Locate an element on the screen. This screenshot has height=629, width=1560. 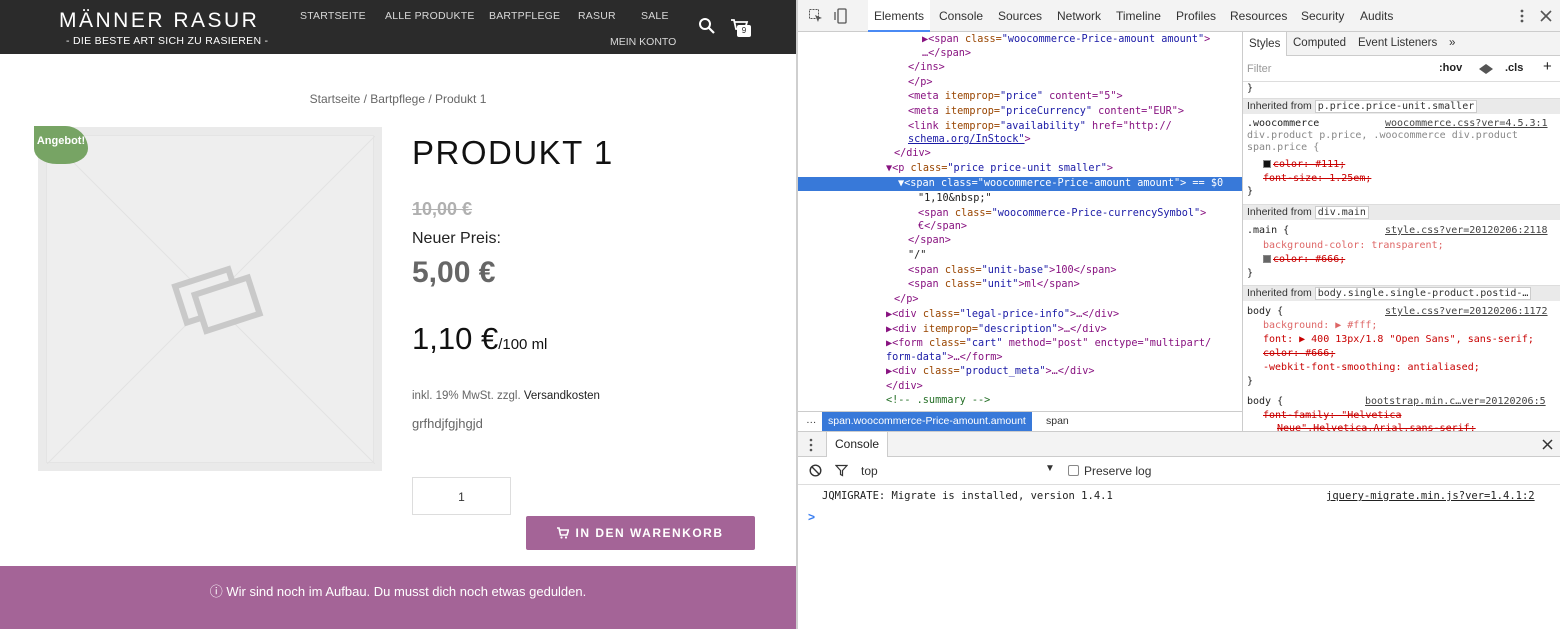
tab-elements: Elements is located at coordinates (899, 16).